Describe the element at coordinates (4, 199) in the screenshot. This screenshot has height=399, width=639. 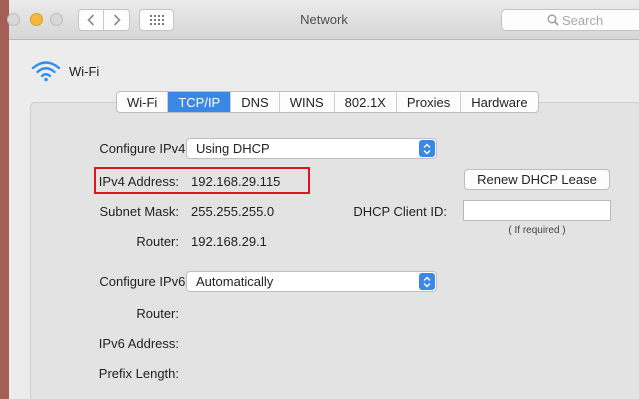
I see `desktop-background` at that location.